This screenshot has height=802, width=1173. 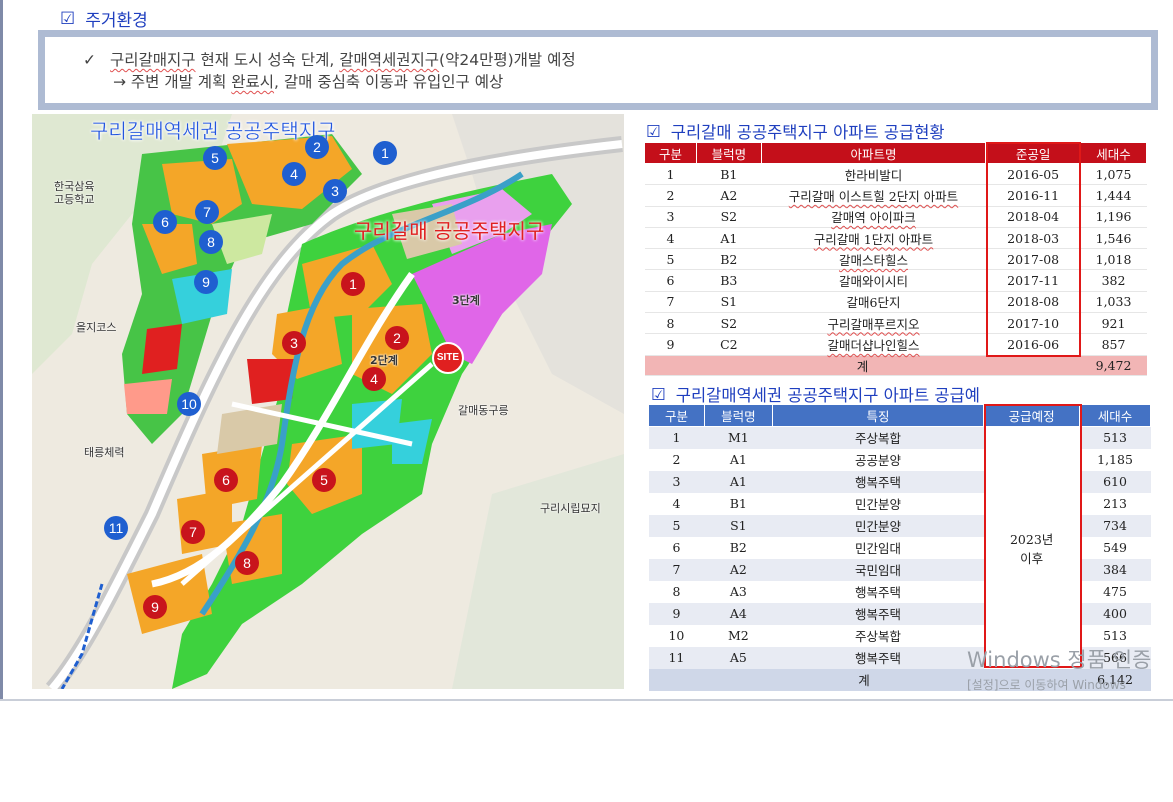 I want to click on section-heading: ☑ 주거환경, so click(x=104, y=19).